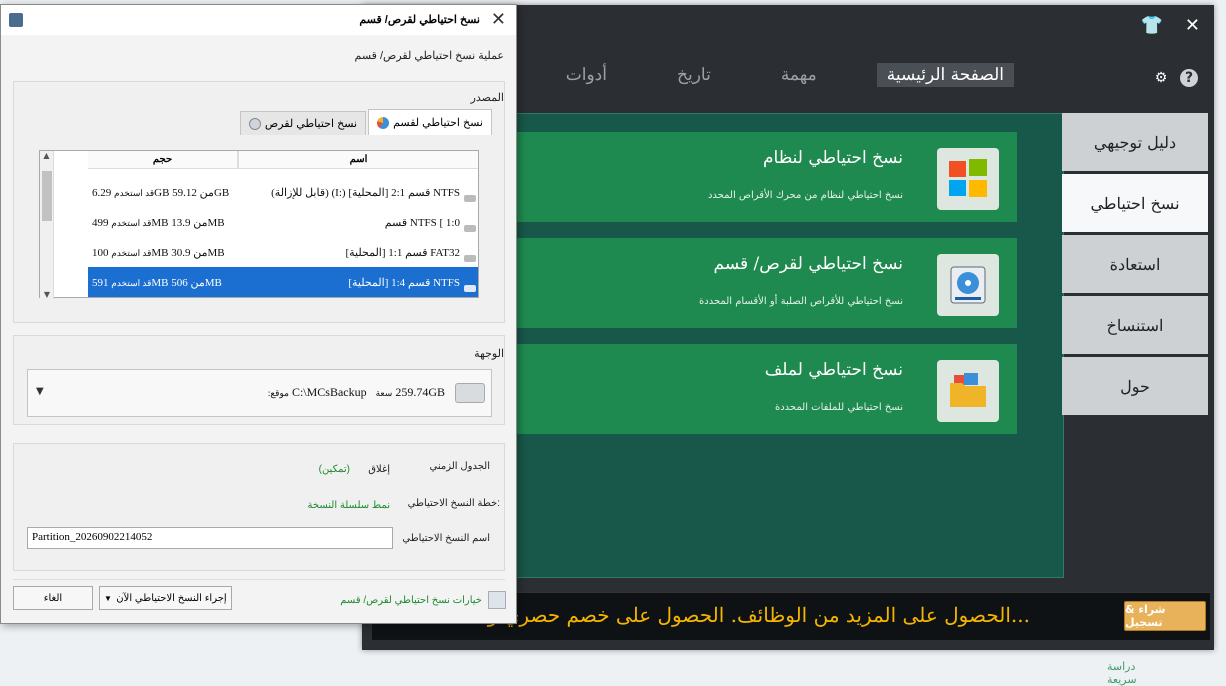 This screenshot has height=686, width=1226. Describe the element at coordinates (487, 98) in the screenshot. I see `source-label: المصدر` at that location.